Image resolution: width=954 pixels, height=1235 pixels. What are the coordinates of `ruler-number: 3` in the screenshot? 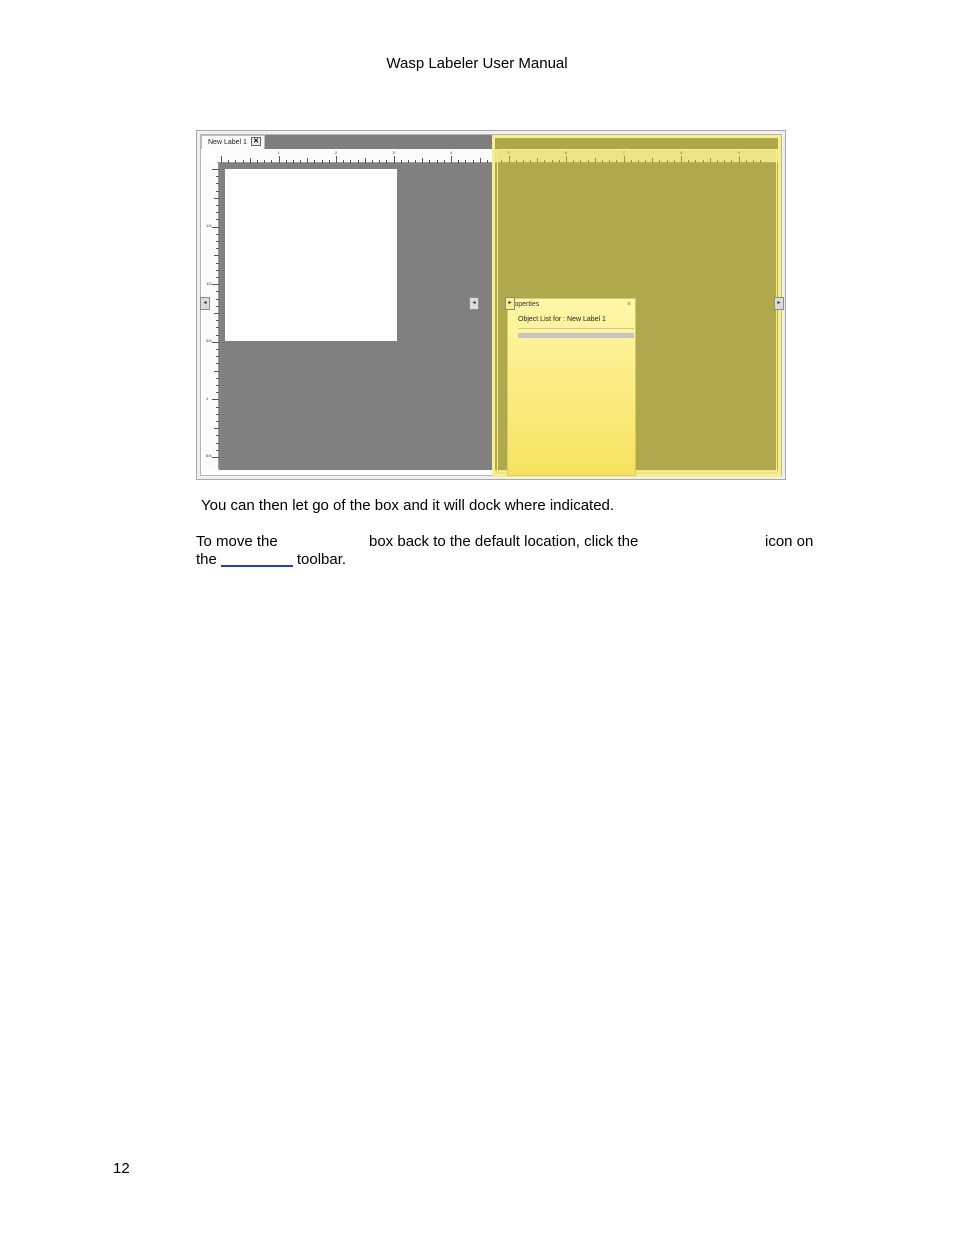 It's located at (393, 152).